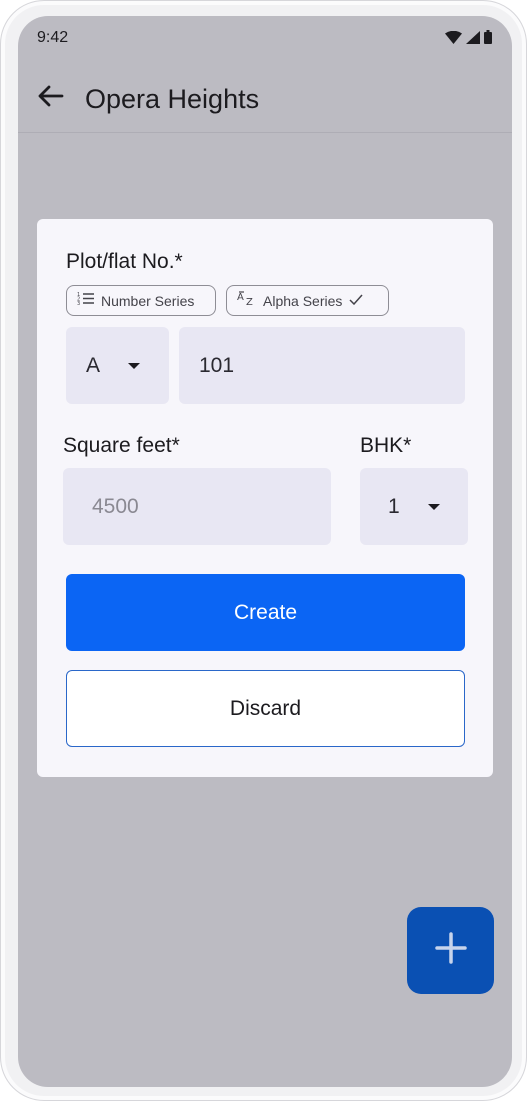  Describe the element at coordinates (85, 300) in the screenshot. I see `numbered-list-icon: 1 2 3` at that location.